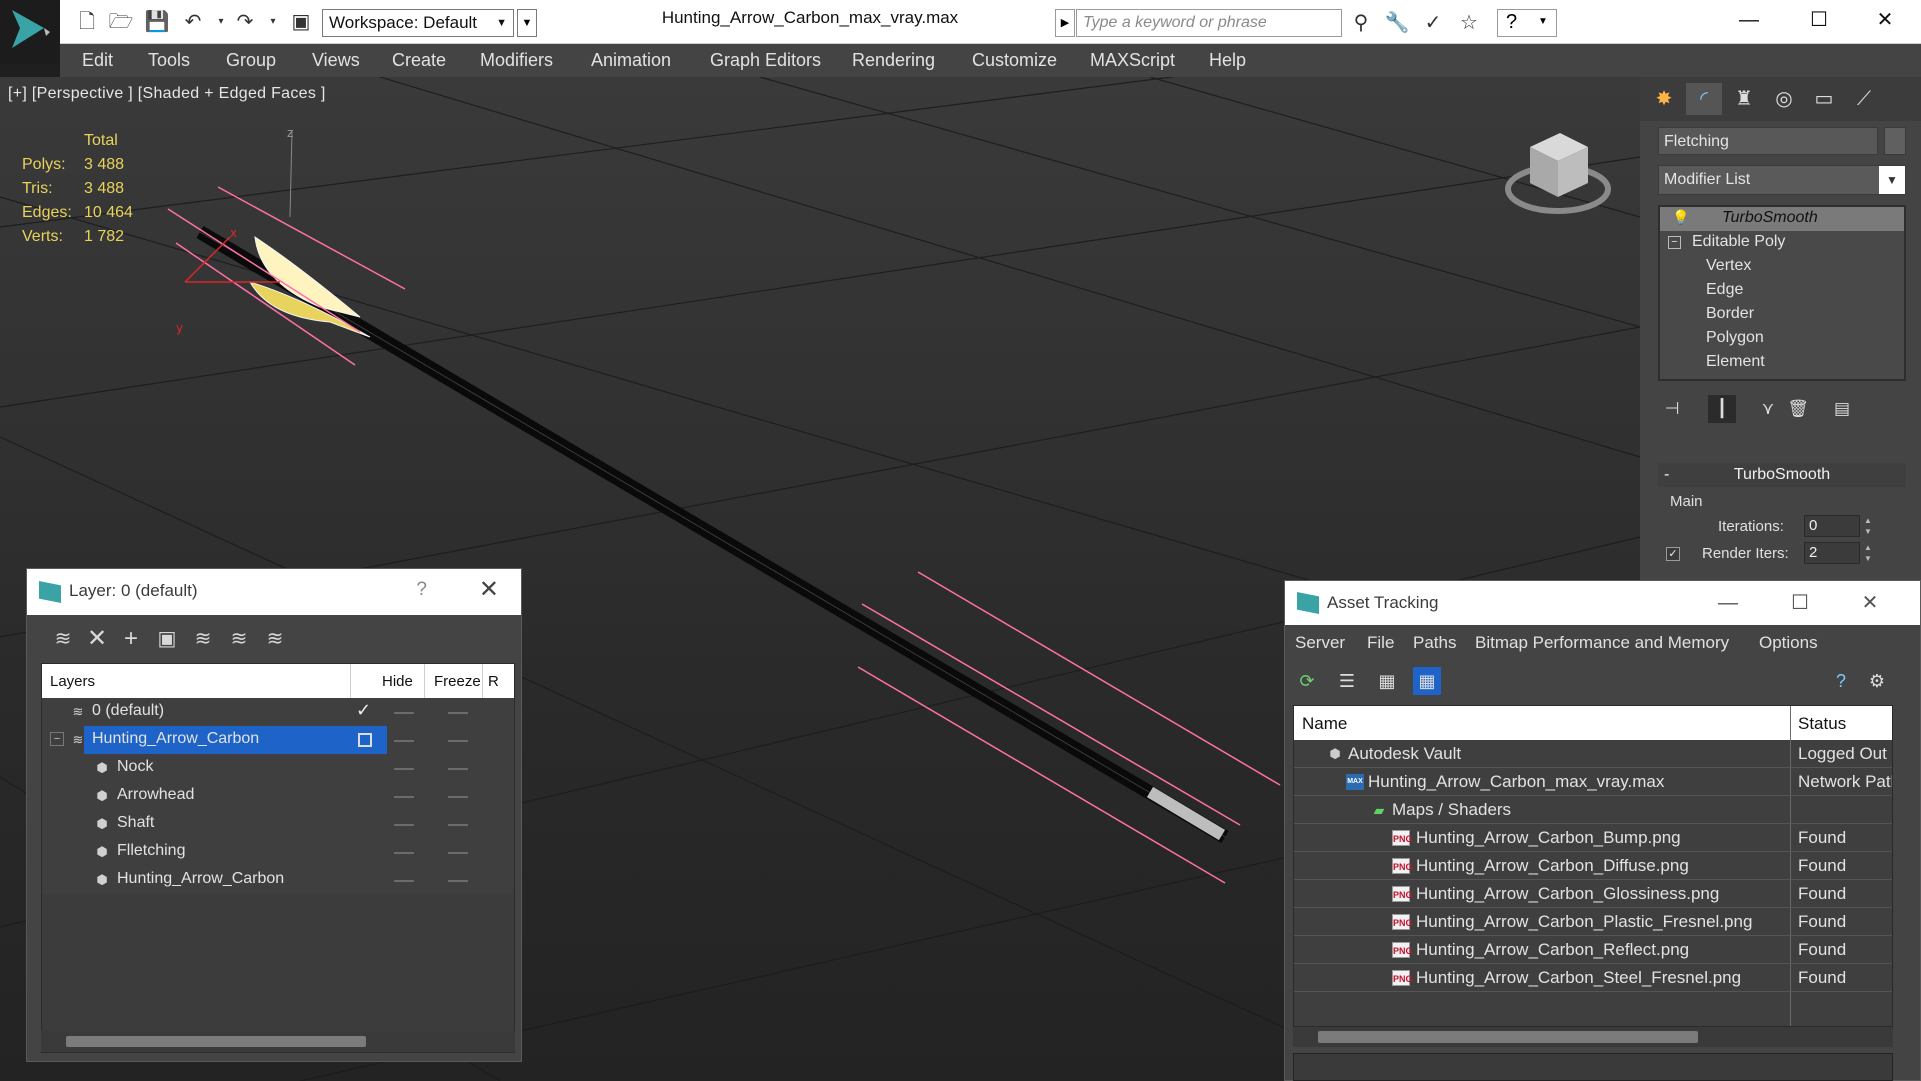 The image size is (1921, 1081). I want to click on tab-create-icon: ✸, so click(1664, 99).